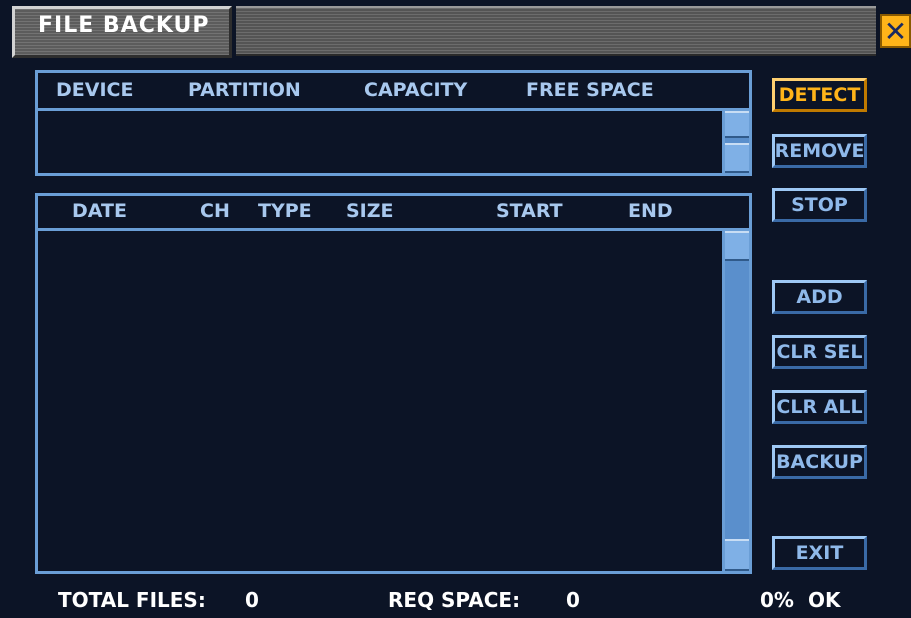 The image size is (911, 618). What do you see at coordinates (416, 90) in the screenshot?
I see `column-header-capacity: CAPACITY` at bounding box center [416, 90].